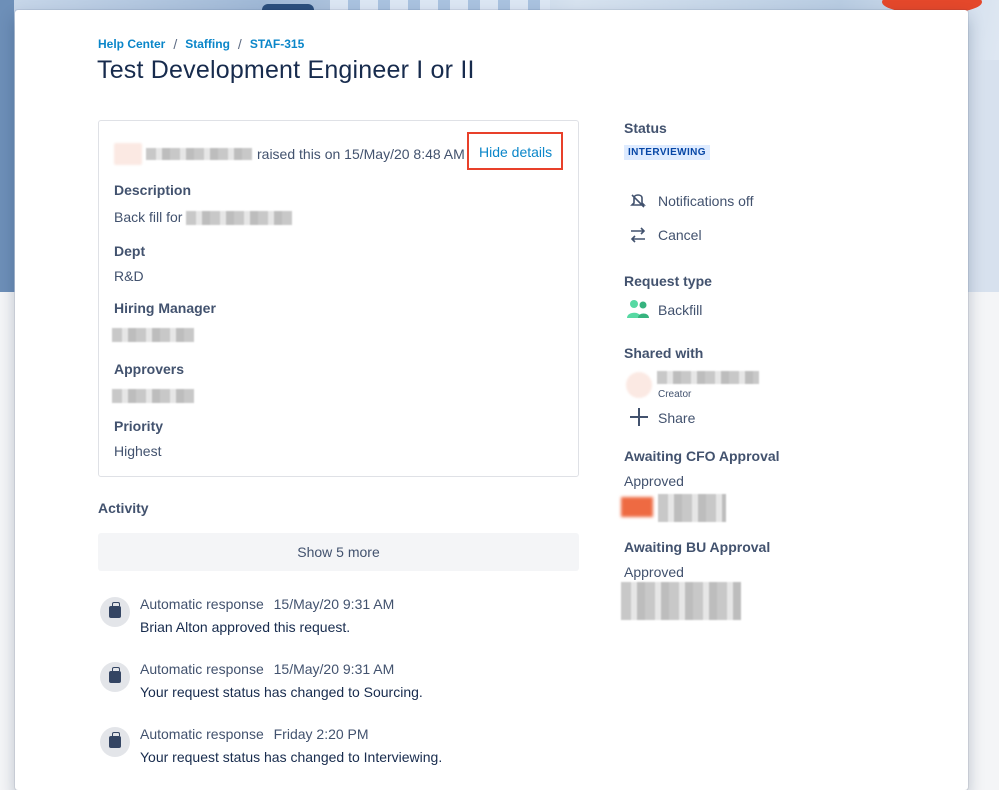 This screenshot has height=790, width=999. I want to click on bu-approver-redacted, so click(681, 601).